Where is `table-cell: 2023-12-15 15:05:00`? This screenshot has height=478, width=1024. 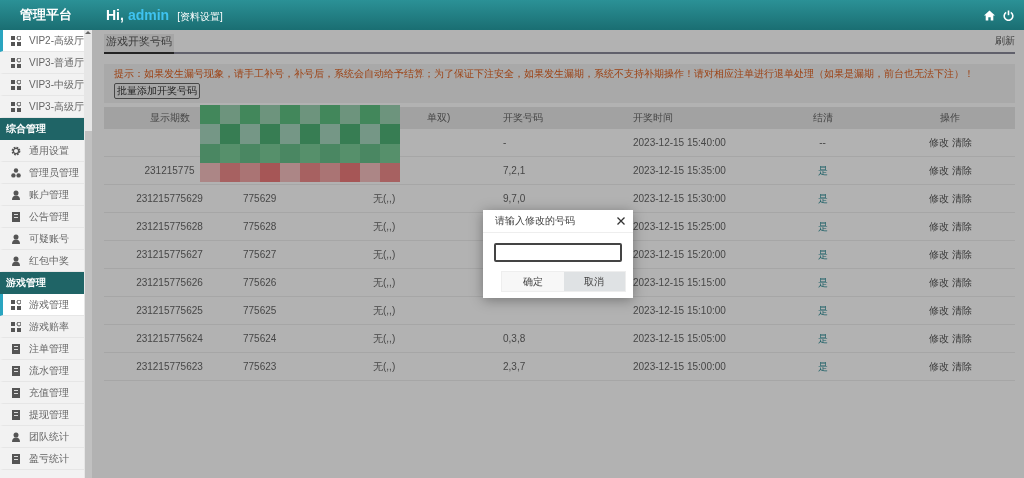 table-cell: 2023-12-15 15:05:00 is located at coordinates (679, 338).